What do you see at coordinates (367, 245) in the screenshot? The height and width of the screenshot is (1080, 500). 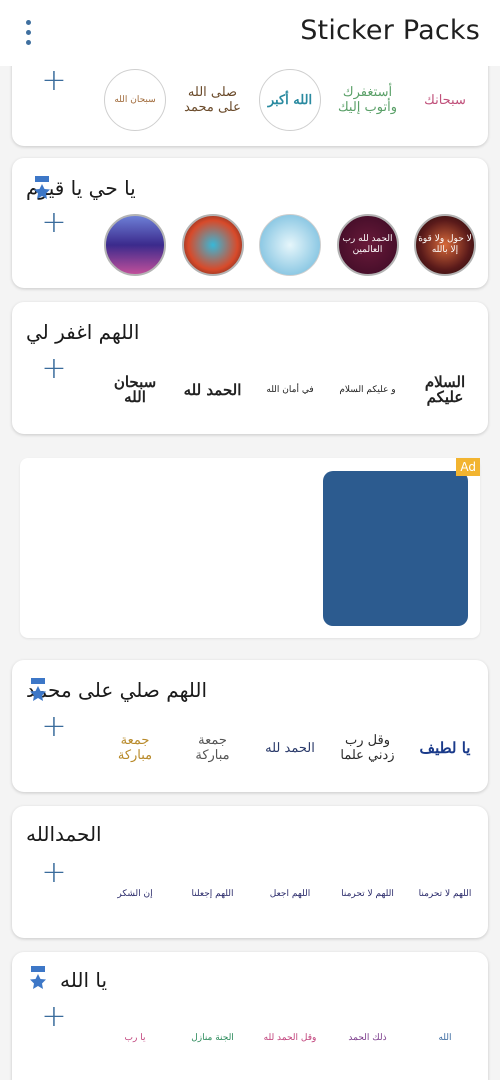 I see `sticker-thumbnail: الحمد لله رب العالمين` at bounding box center [367, 245].